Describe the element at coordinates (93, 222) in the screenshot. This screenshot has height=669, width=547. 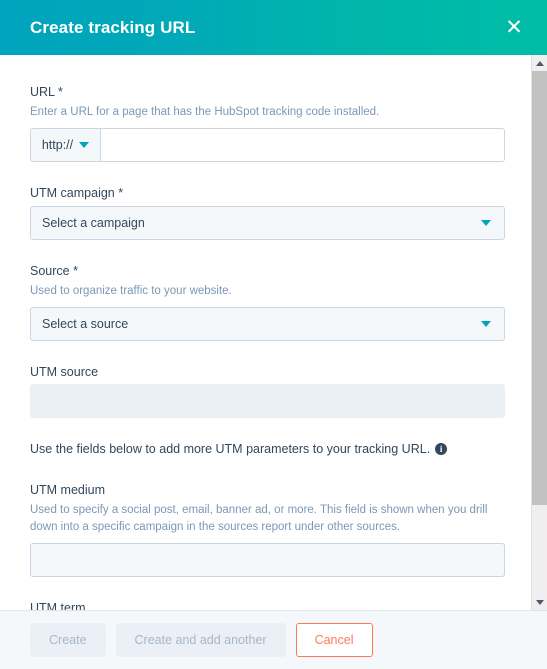
I see `utm-campaign-value: Select a campaign` at that location.